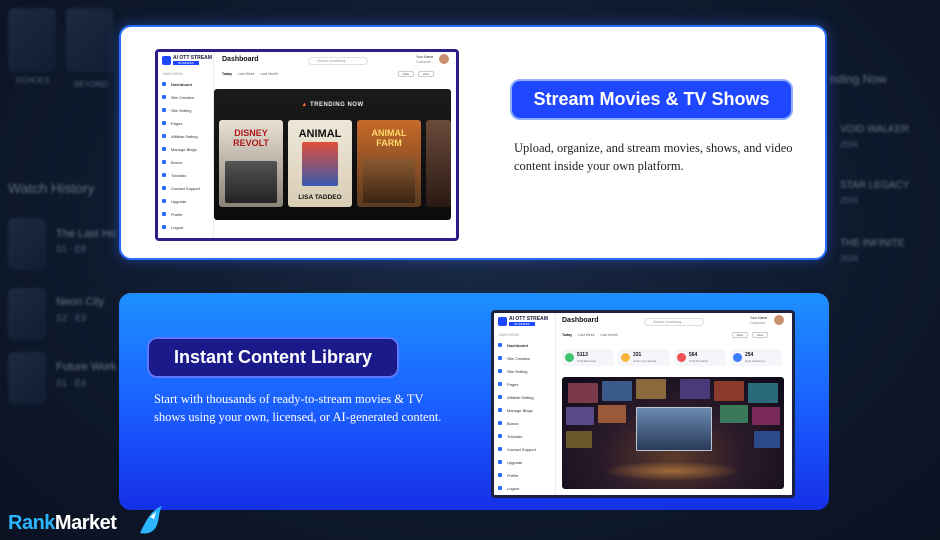 Image resolution: width=940 pixels, height=540 pixels. Describe the element at coordinates (849, 144) in the screenshot. I see `bg-label: 2024` at that location.